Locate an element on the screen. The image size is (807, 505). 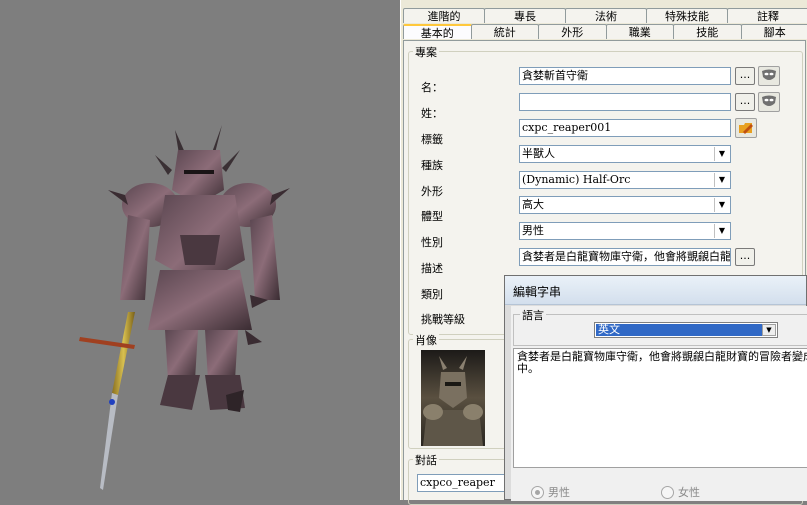
profile-group-label: 專案 is located at coordinates (426, 52).